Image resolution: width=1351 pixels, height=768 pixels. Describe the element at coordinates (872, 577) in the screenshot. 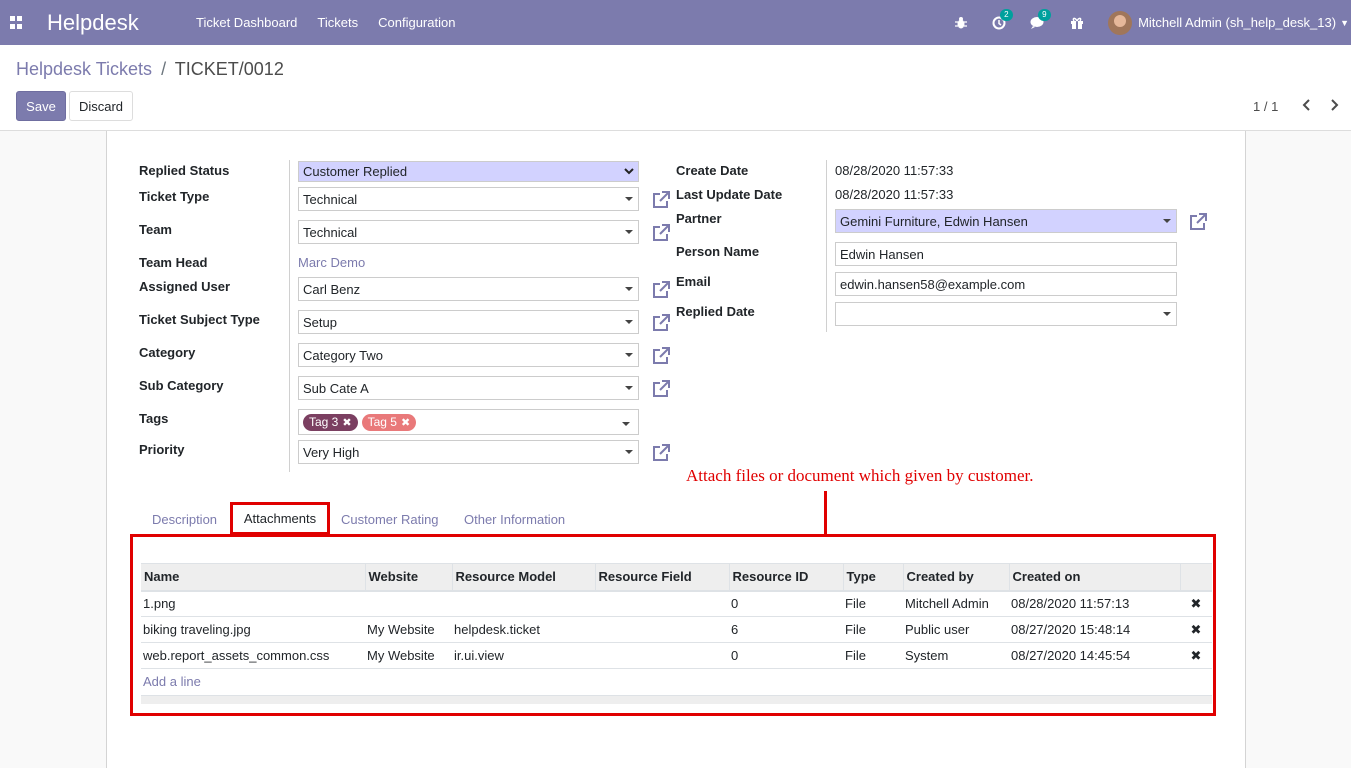

I see `column-header: Type` at that location.